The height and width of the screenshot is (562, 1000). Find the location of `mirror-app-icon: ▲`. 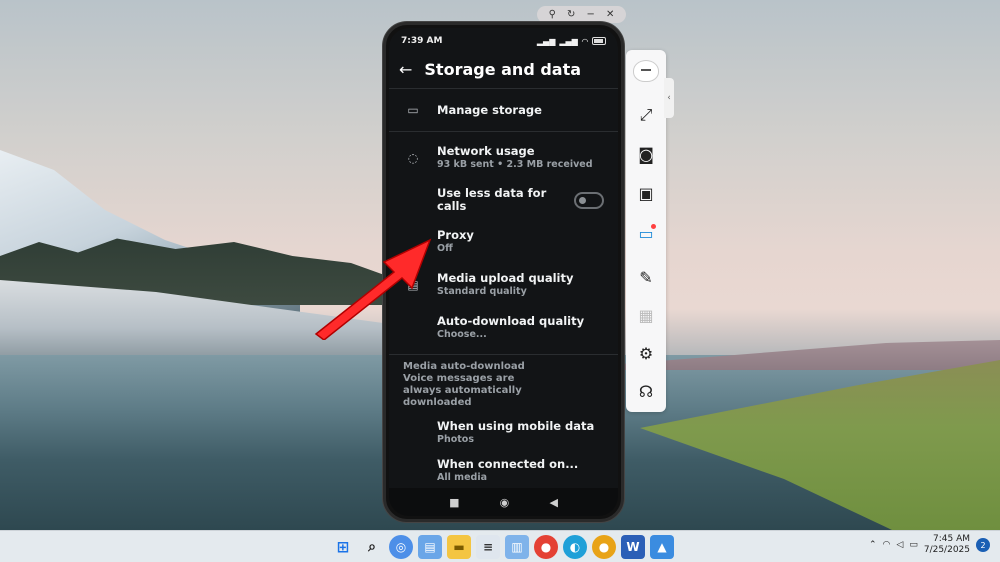

mirror-app-icon: ▲ is located at coordinates (662, 547).